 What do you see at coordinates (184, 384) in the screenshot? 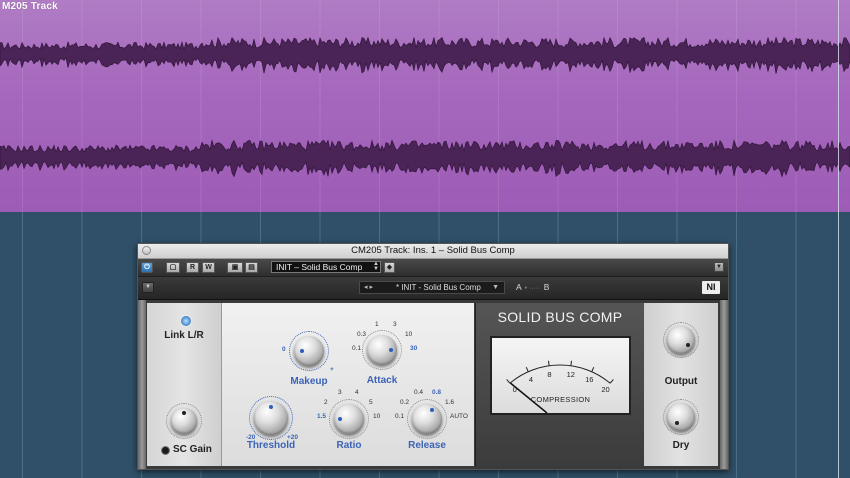
I see `sidechain-section: Link L/R SC Gain` at bounding box center [184, 384].